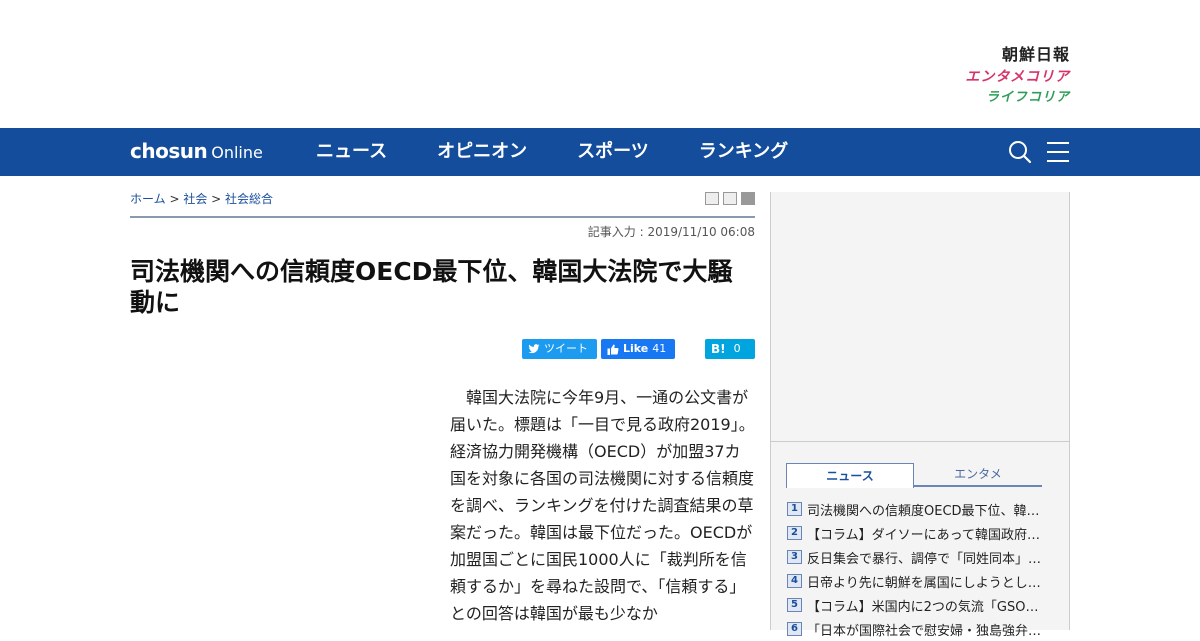 This screenshot has width=1200, height=641. What do you see at coordinates (431, 287) in the screenshot?
I see `article-headline: 司法機関への信頼度OECD最下位、韓国大法院で大騒動に` at bounding box center [431, 287].